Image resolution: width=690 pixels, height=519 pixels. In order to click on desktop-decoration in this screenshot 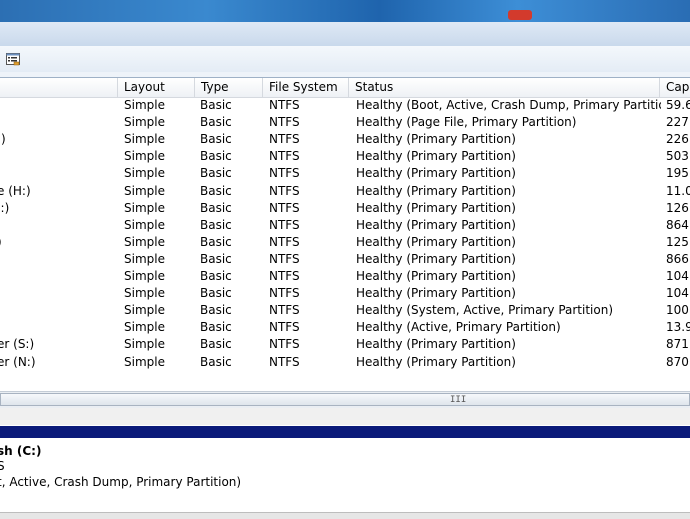, I will do `click(520, 15)`.